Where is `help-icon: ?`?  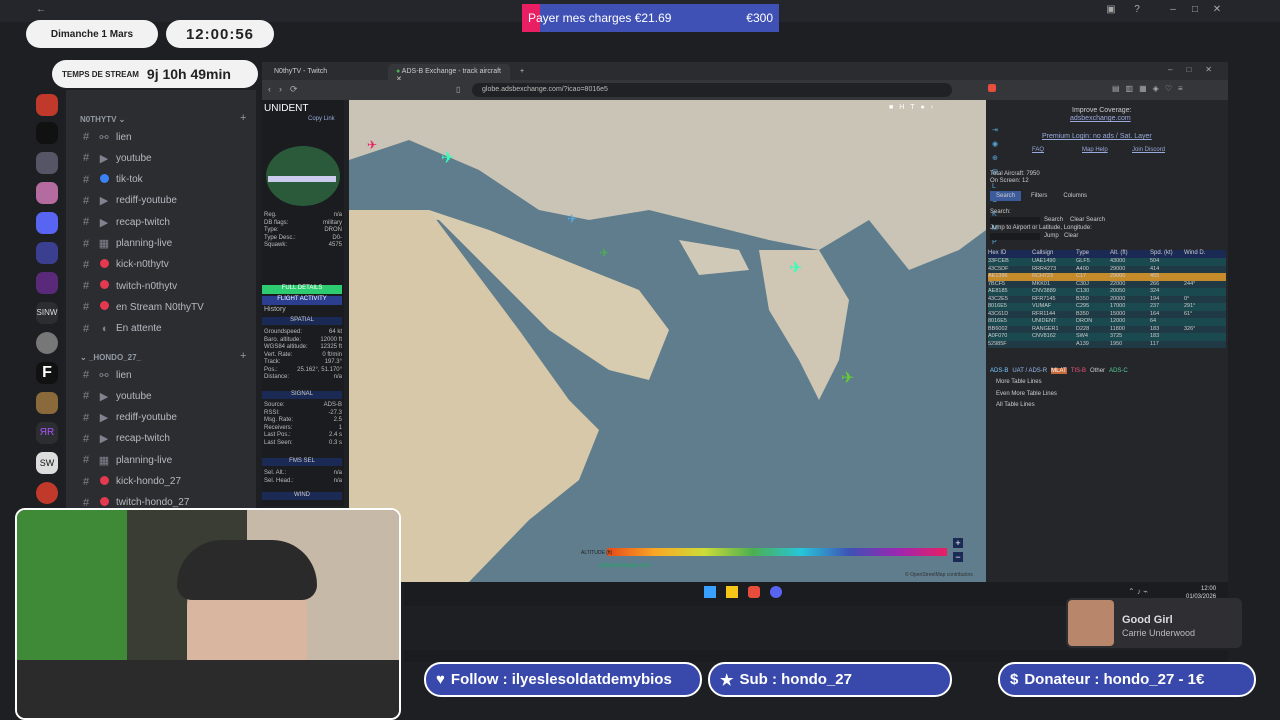 help-icon: ? is located at coordinates (1137, 10).